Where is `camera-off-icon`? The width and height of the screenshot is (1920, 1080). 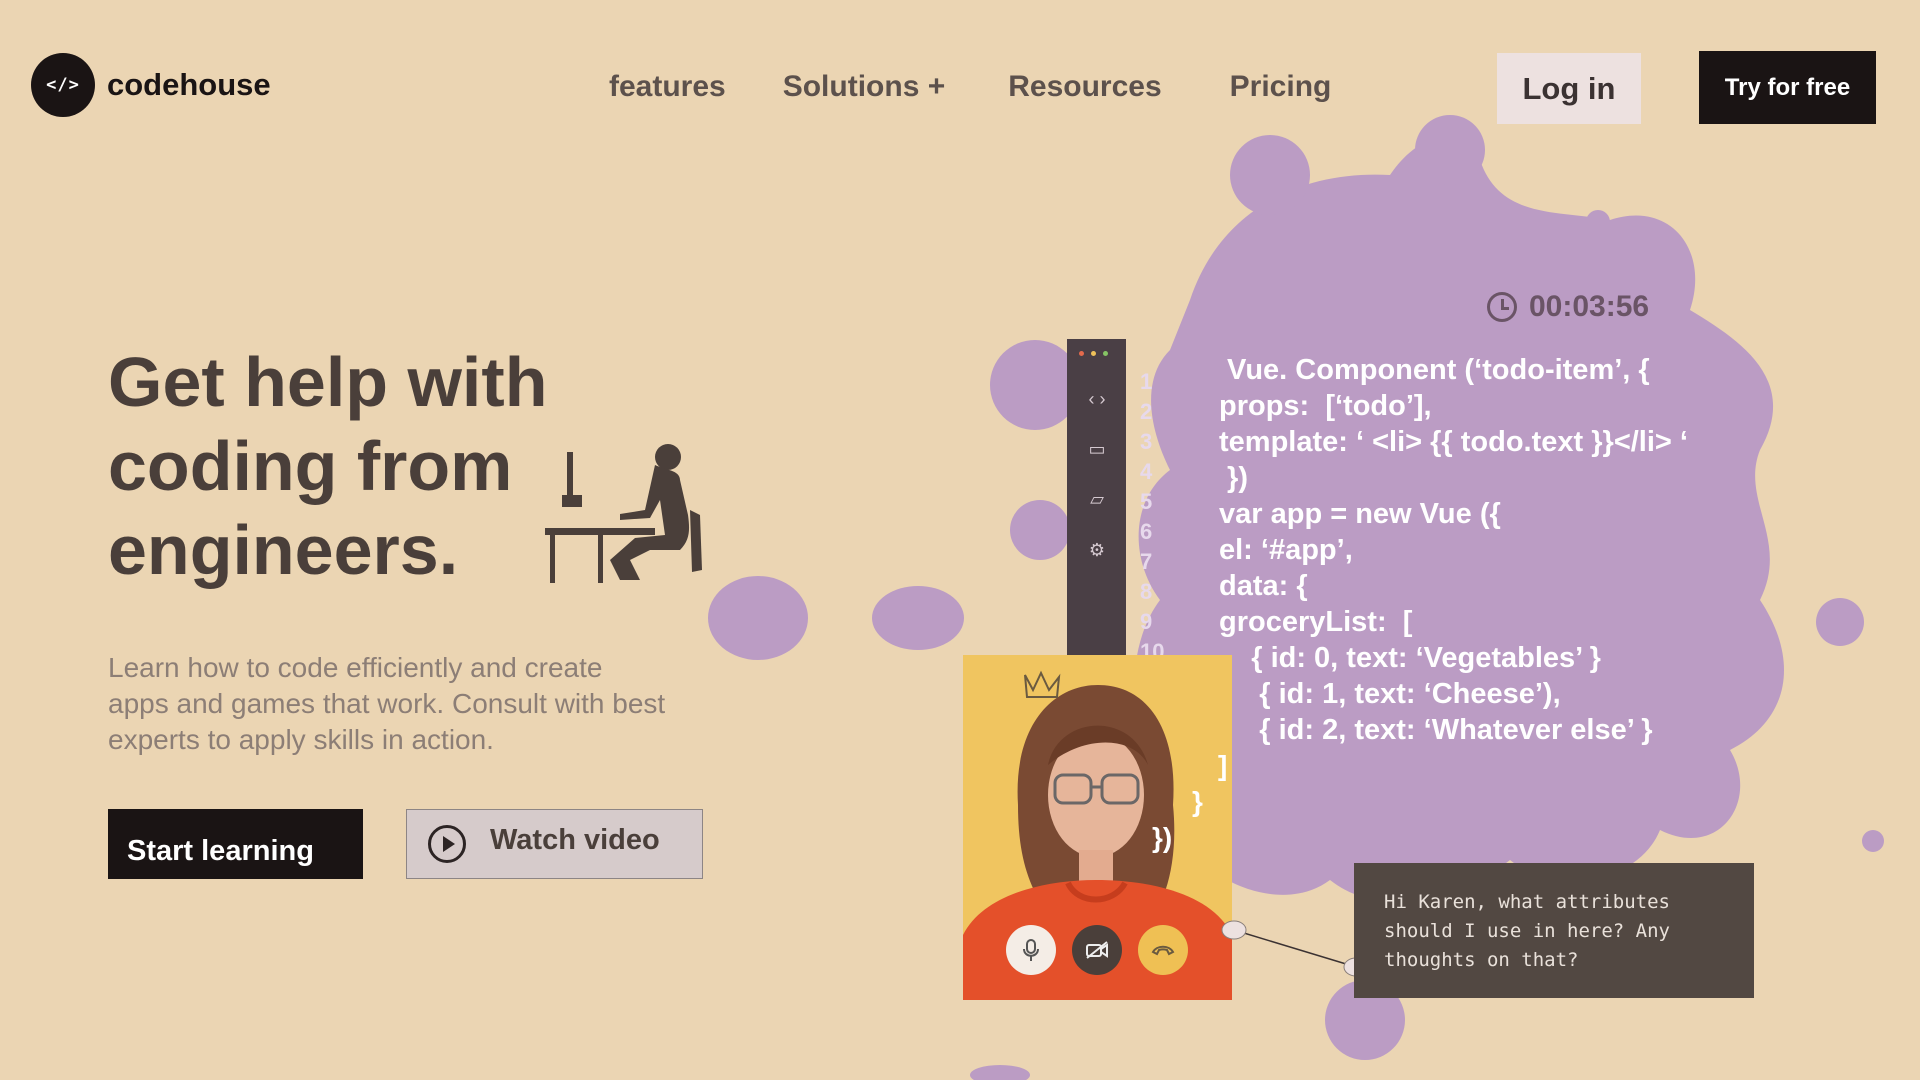 camera-off-icon is located at coordinates (1097, 950).